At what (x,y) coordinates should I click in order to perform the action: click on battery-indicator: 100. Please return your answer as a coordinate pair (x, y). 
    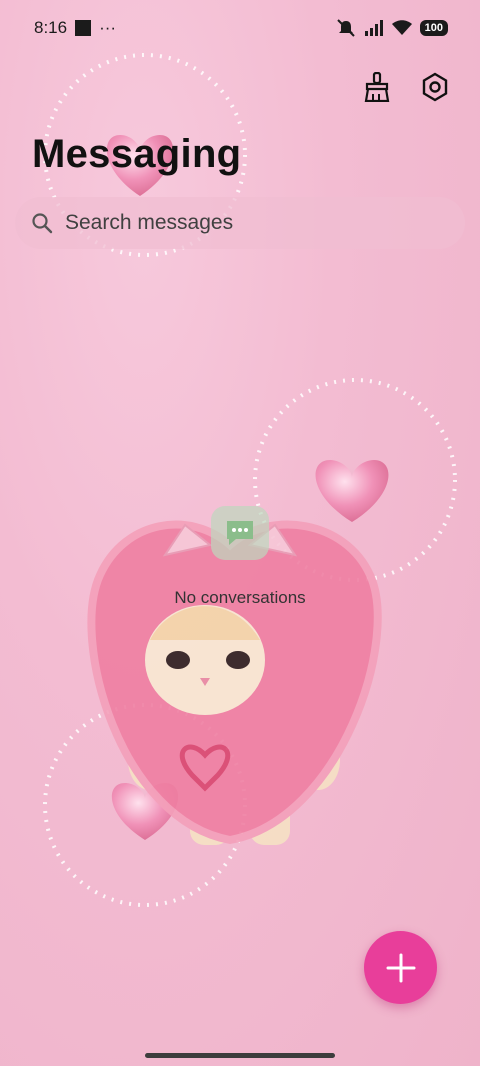
    Looking at the image, I should click on (433, 28).